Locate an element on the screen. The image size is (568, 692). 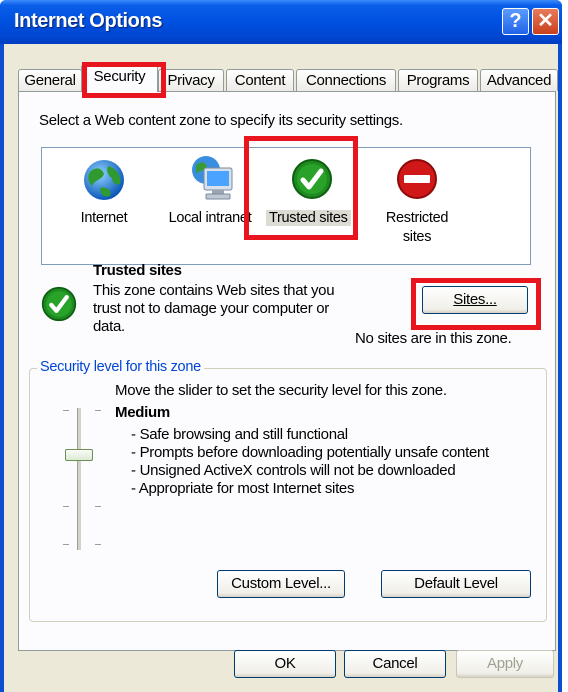
selected-zone-title: Trusted sites is located at coordinates (137, 270).